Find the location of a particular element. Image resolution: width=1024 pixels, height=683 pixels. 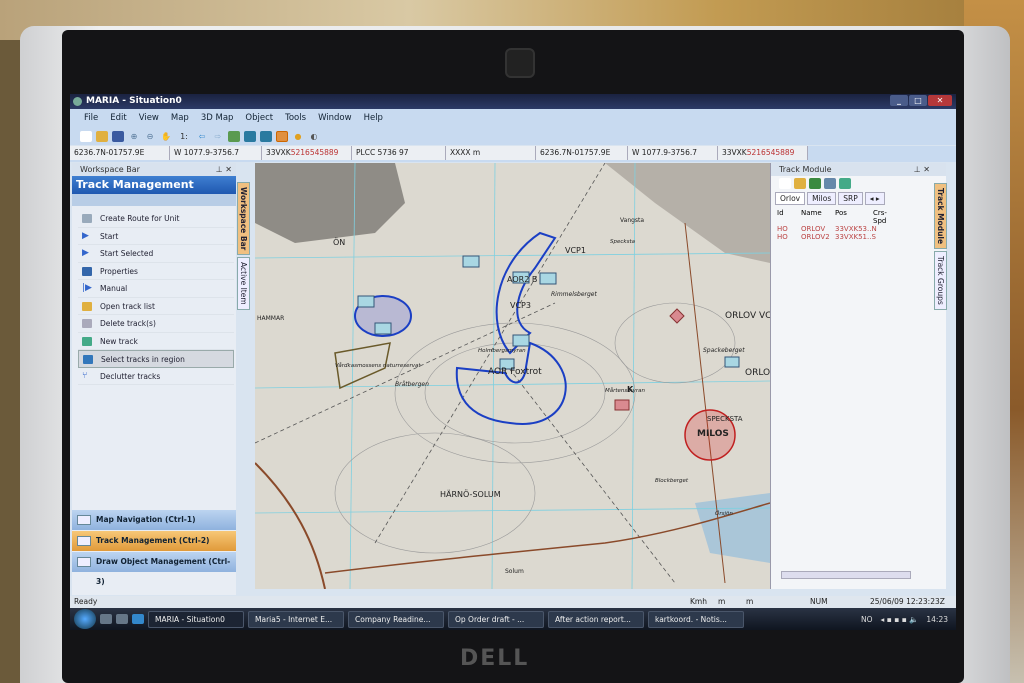

cell-id: HO is located at coordinates (782, 237).